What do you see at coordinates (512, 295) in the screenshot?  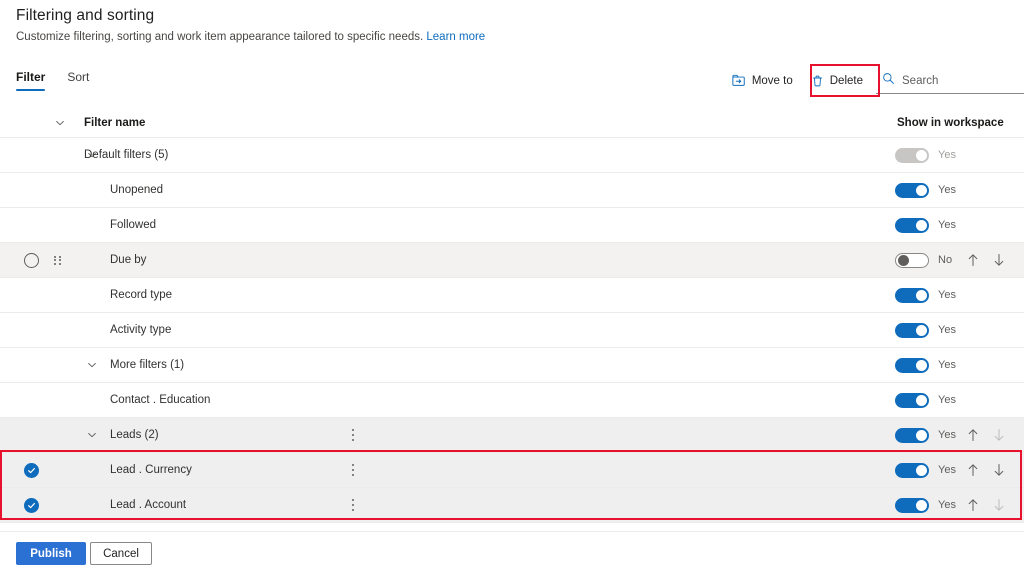 I see `table-row: Record type Yes` at bounding box center [512, 295].